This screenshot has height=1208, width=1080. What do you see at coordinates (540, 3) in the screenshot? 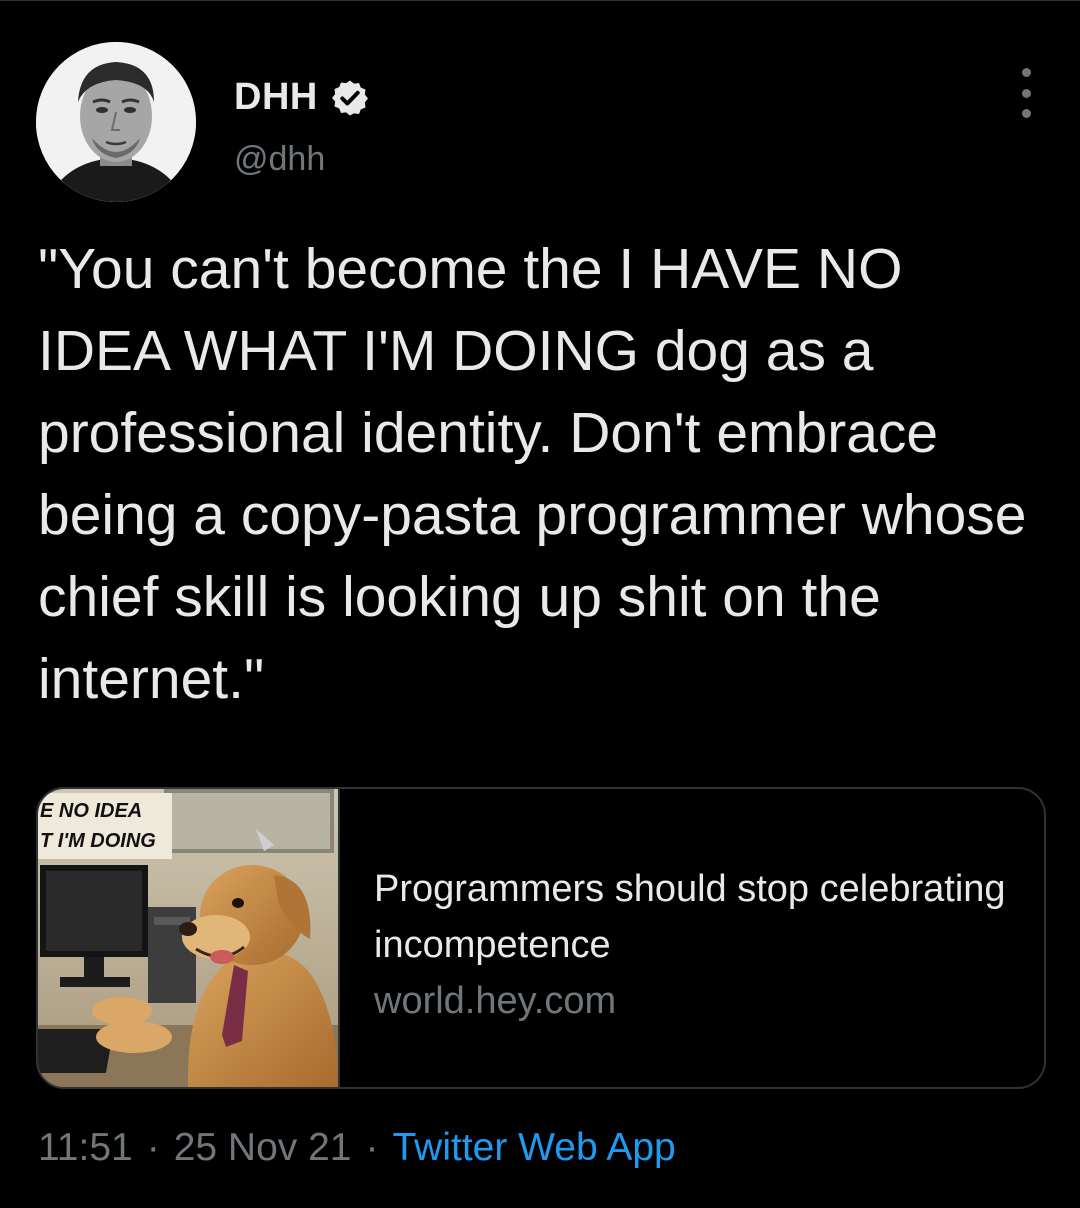
I see `top-divider` at bounding box center [540, 3].